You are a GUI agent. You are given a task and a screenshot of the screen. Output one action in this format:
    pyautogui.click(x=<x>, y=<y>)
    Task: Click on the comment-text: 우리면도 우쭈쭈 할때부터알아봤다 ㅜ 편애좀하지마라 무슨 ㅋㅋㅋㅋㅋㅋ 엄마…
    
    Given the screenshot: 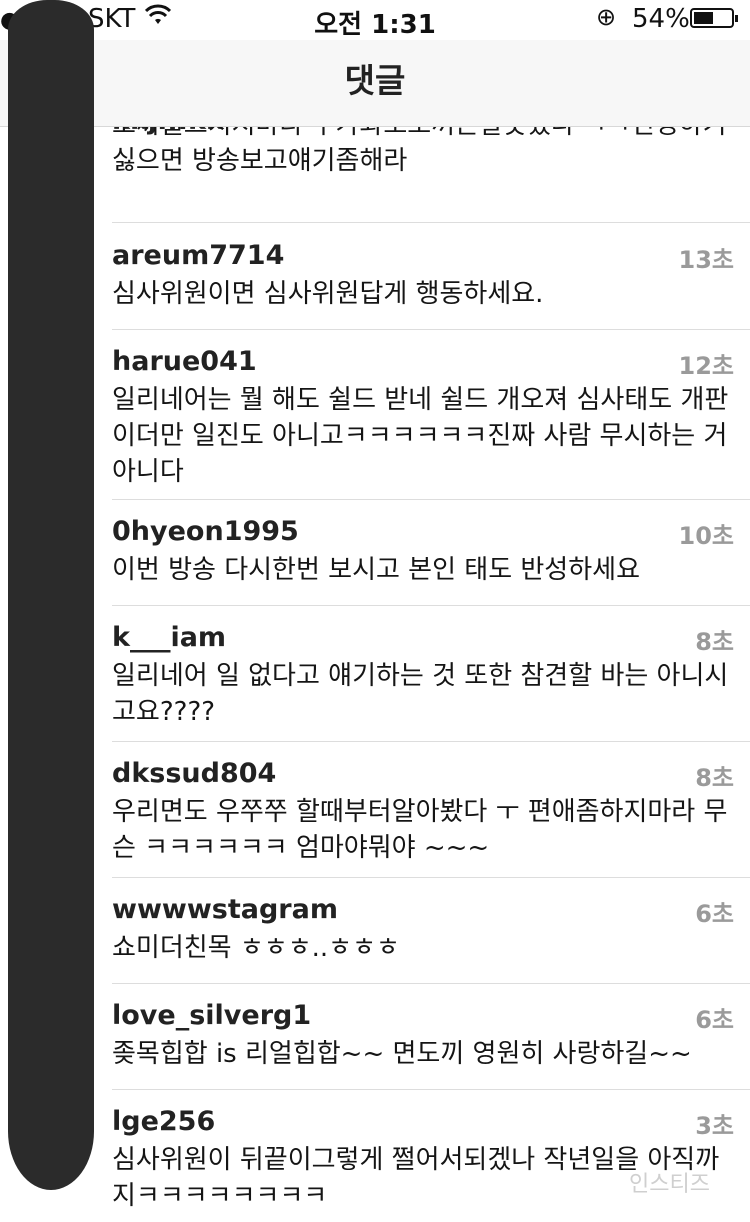 What is the action you would take?
    pyautogui.click(x=420, y=830)
    